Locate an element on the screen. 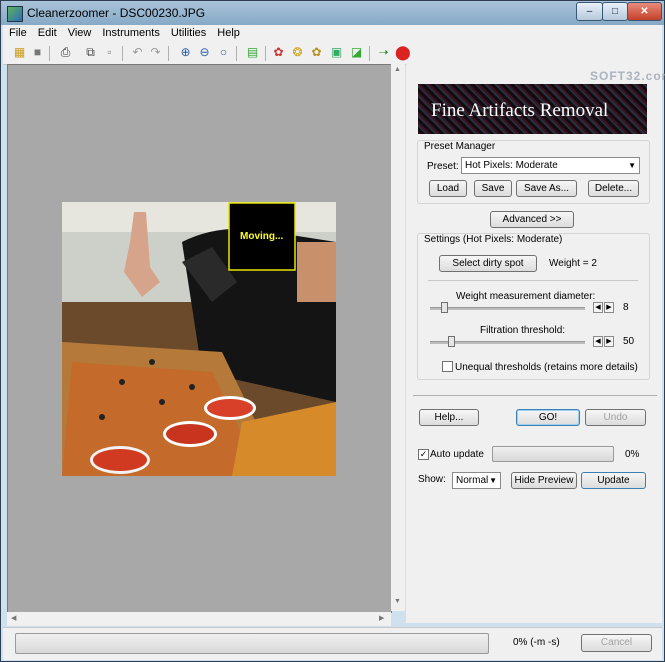 This screenshot has height=662, width=665. menu-instruments: Instruments is located at coordinates (130, 32).